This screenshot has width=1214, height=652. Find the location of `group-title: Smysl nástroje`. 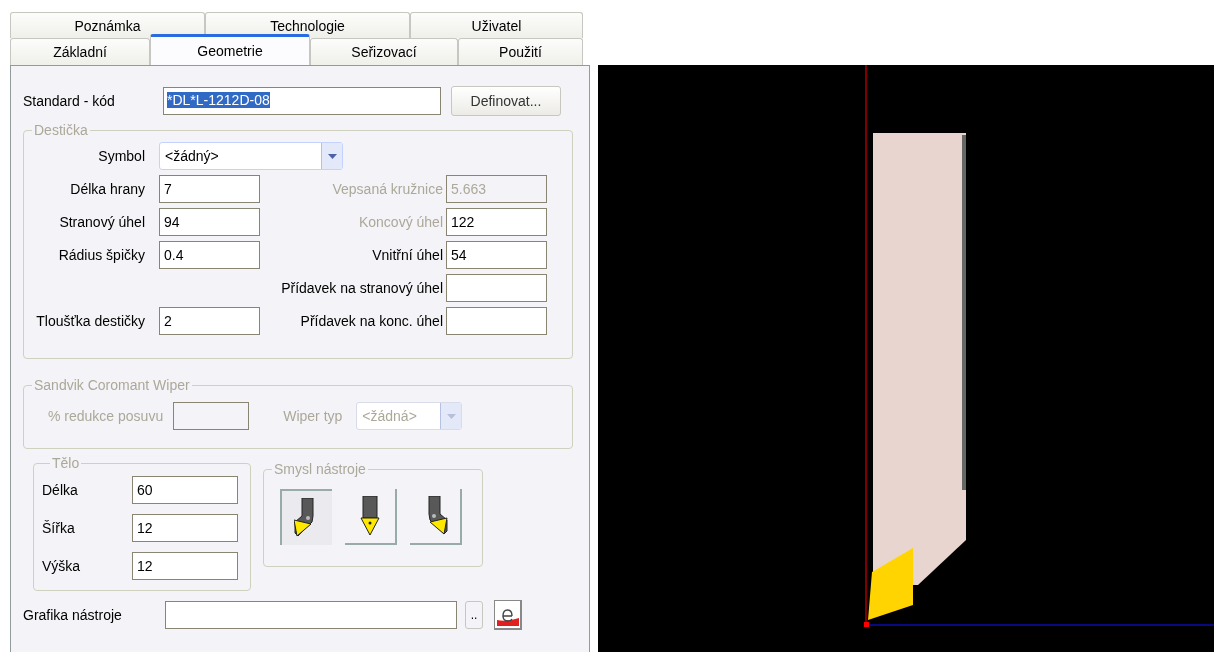

group-title: Smysl nástroje is located at coordinates (320, 469).